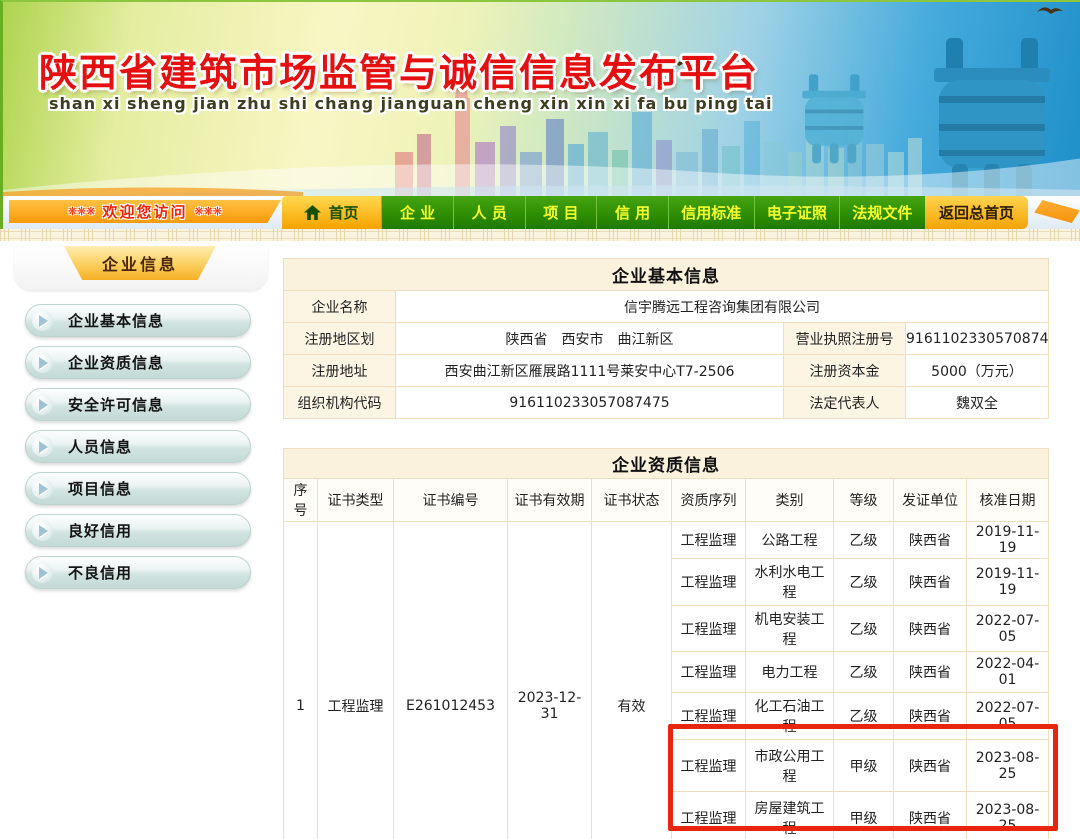 The height and width of the screenshot is (839, 1080). What do you see at coordinates (1007, 540) in the screenshot?
I see `date-cell: 2019-11-19` at bounding box center [1007, 540].